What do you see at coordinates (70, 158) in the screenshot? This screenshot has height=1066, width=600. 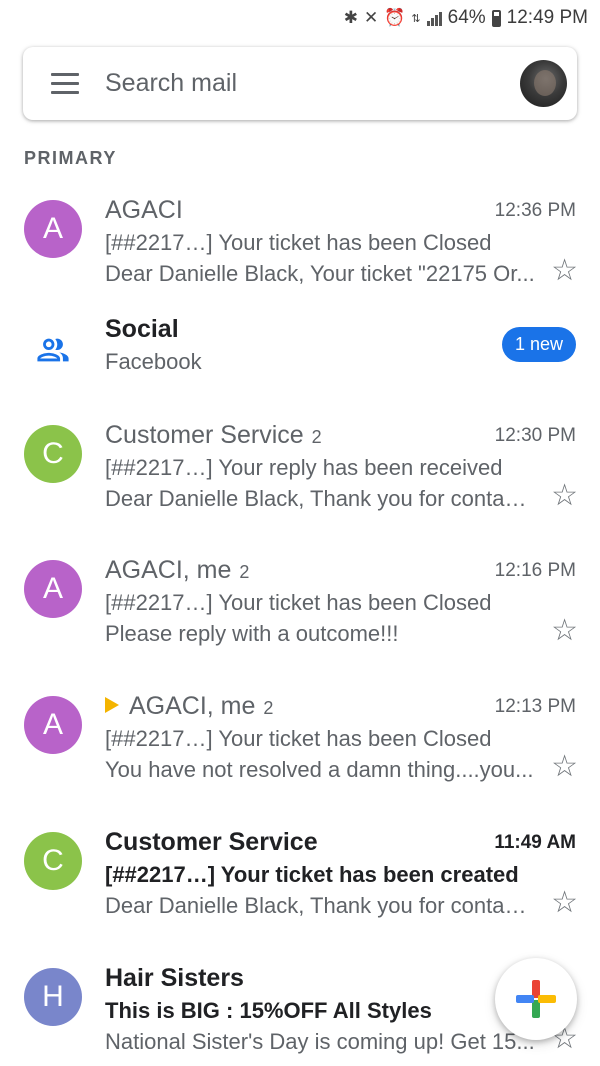 I see `section-label-primary: PRIMARY` at bounding box center [70, 158].